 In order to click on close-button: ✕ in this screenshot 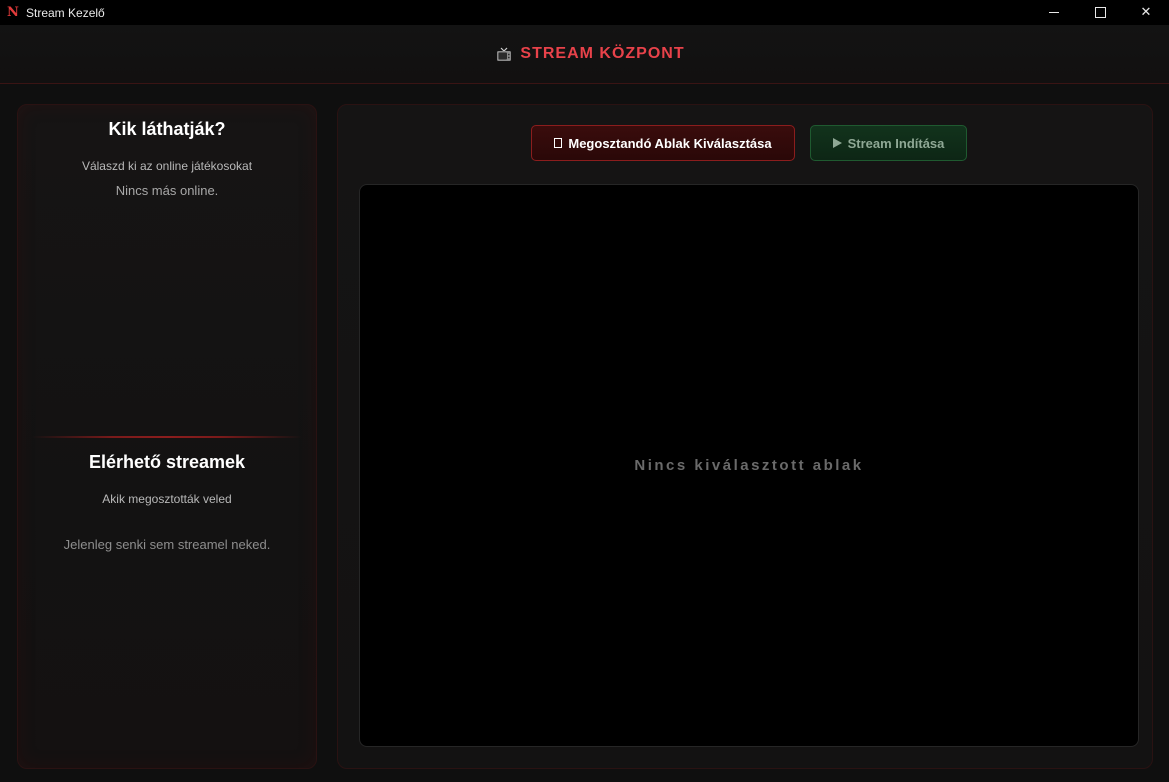, I will do `click(1146, 12)`.